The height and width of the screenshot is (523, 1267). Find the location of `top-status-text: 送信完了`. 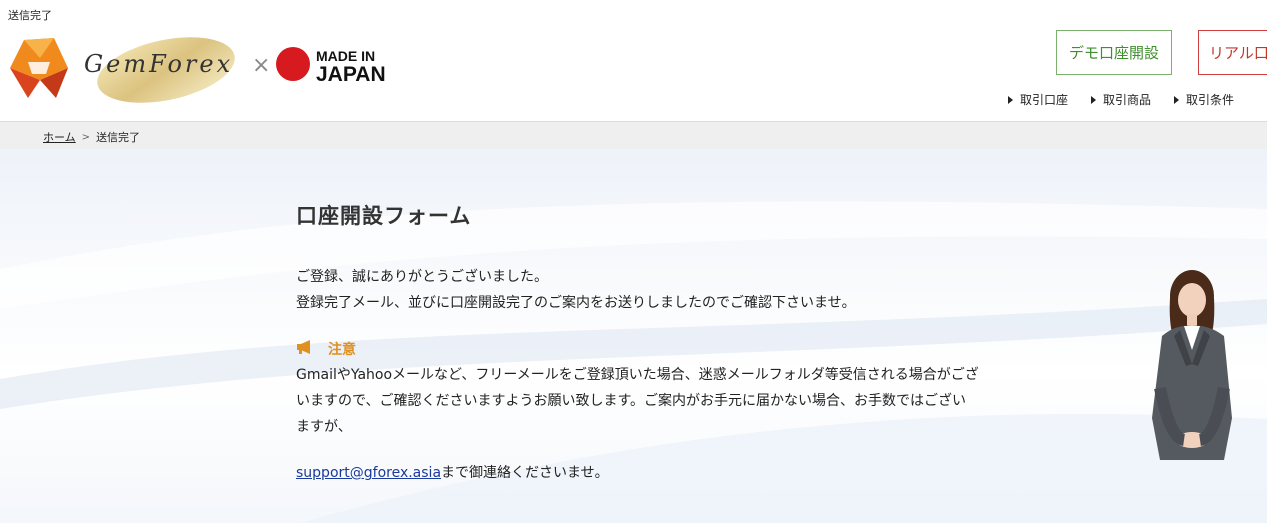

top-status-text: 送信完了 is located at coordinates (30, 15).